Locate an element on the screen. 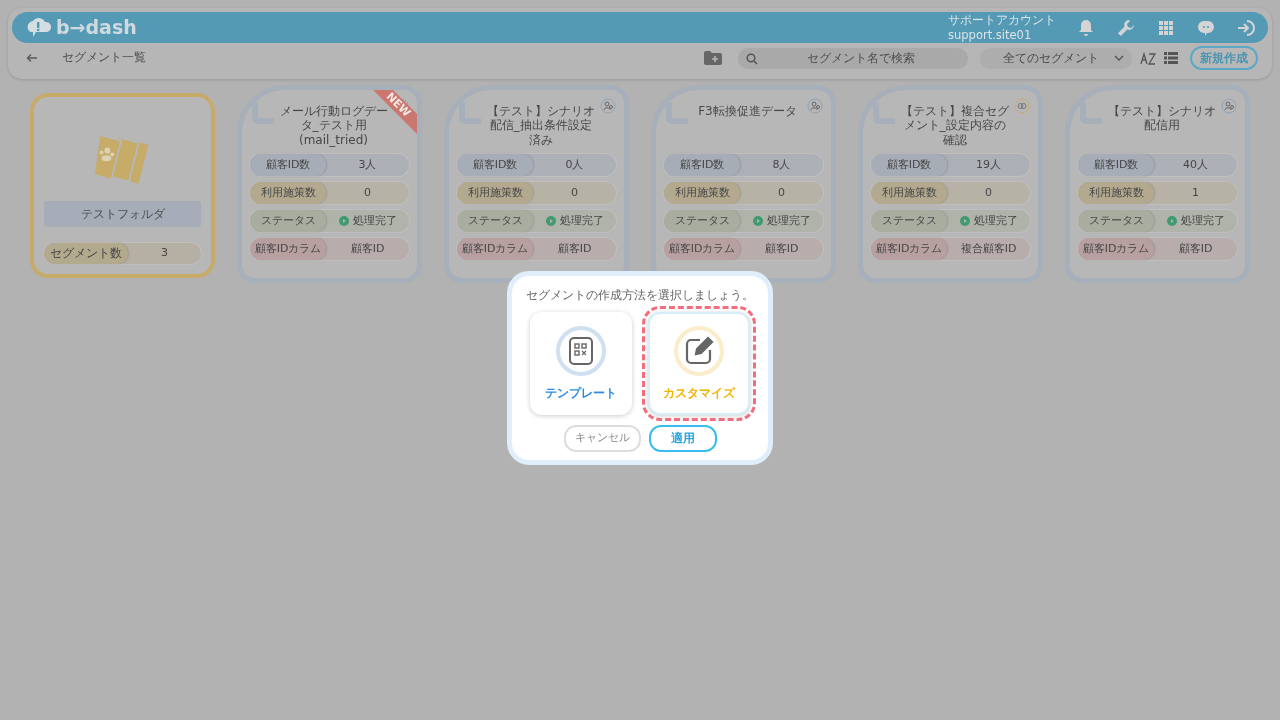 The image size is (1280, 720). id-column-value: 複合顧客ID is located at coordinates (988, 248).